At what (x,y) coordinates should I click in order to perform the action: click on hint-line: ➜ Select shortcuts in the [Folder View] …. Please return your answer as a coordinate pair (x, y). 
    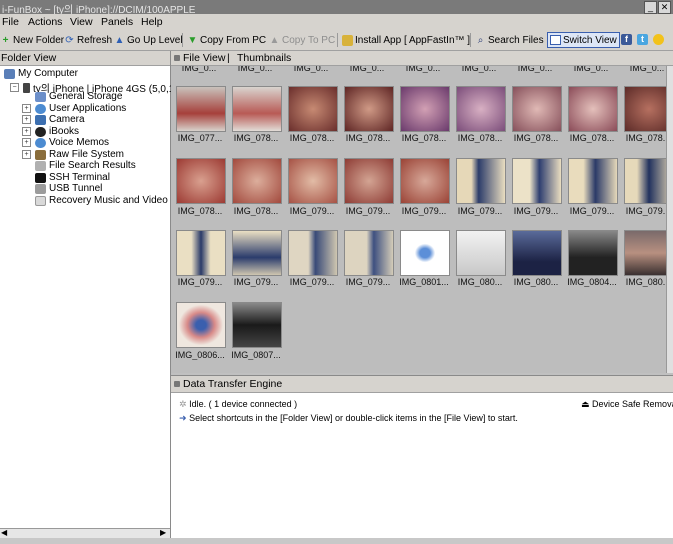
    Looking at the image, I should click on (348, 418).